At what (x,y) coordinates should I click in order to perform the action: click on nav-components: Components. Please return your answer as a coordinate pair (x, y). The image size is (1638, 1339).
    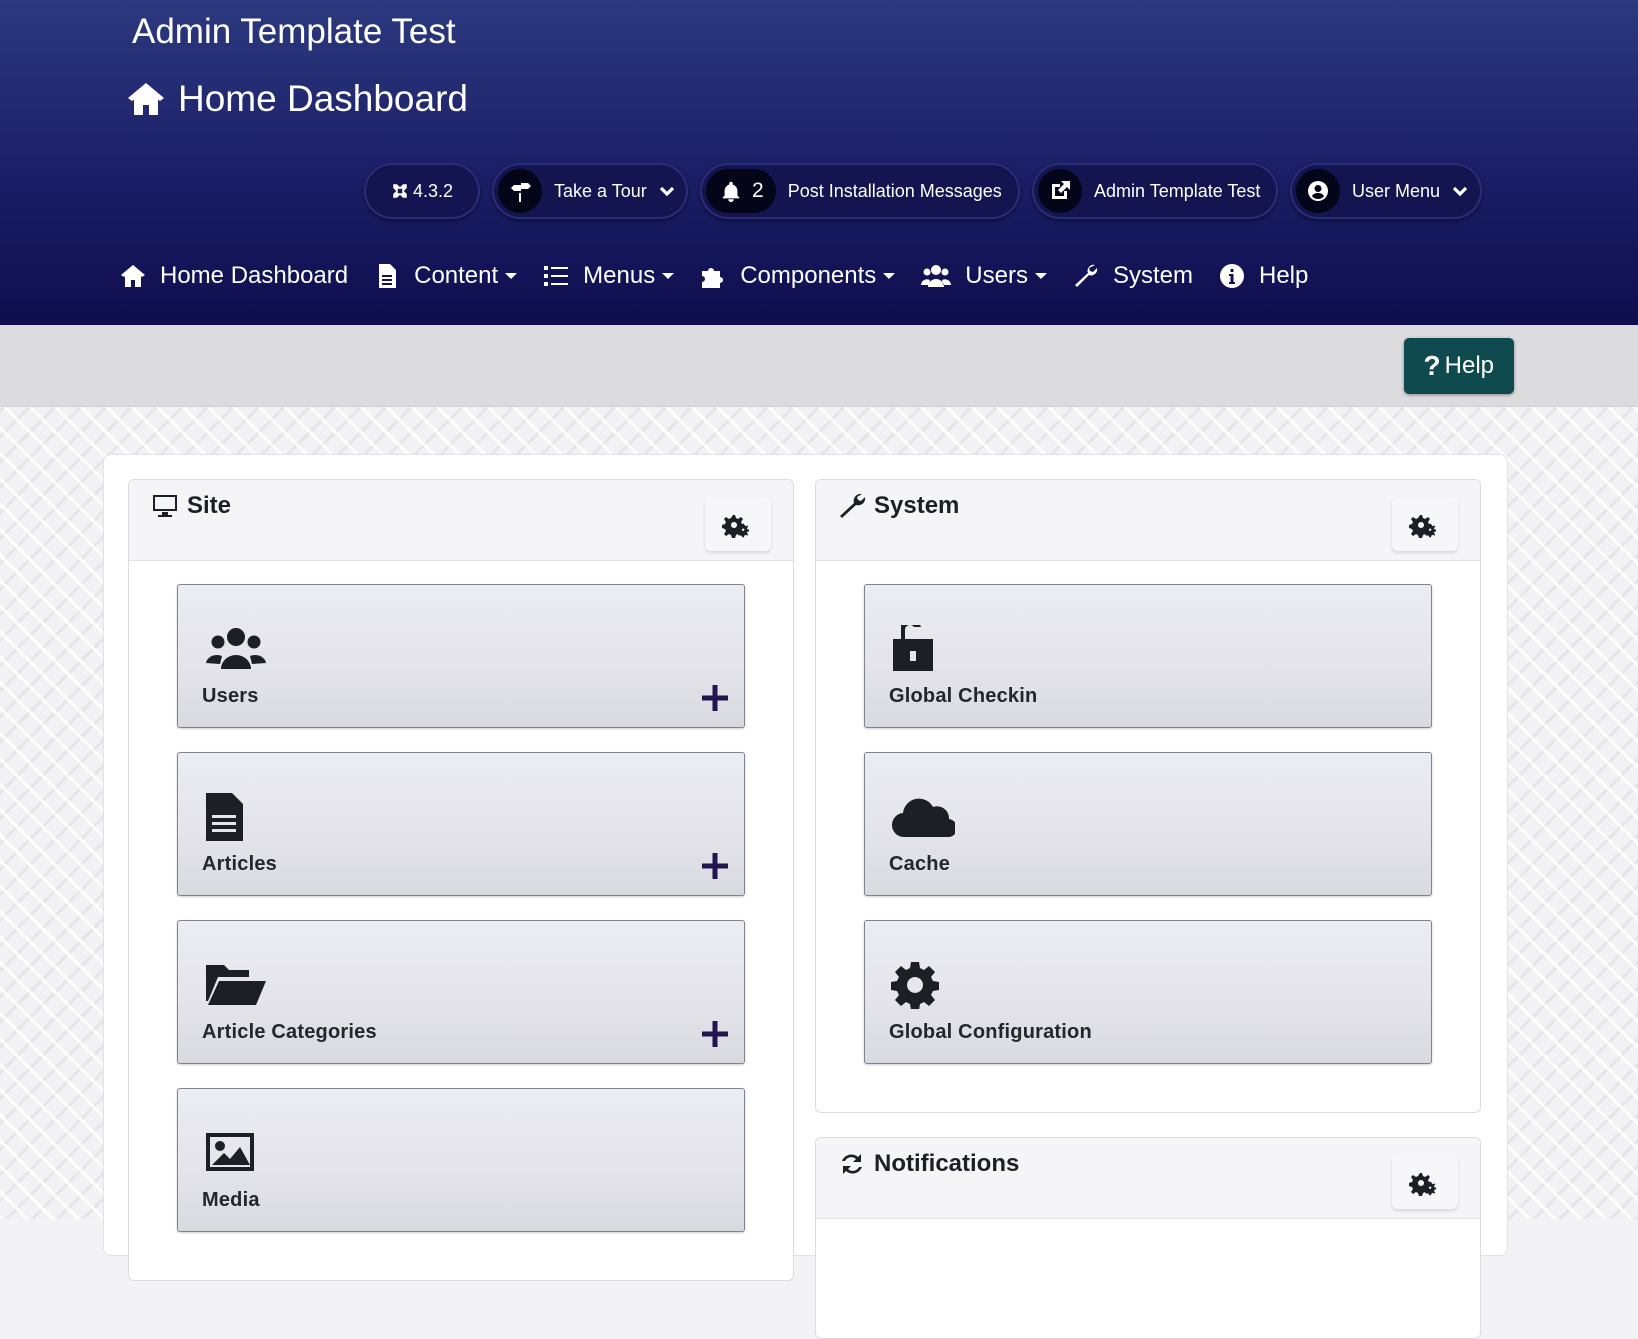
    Looking at the image, I should click on (798, 276).